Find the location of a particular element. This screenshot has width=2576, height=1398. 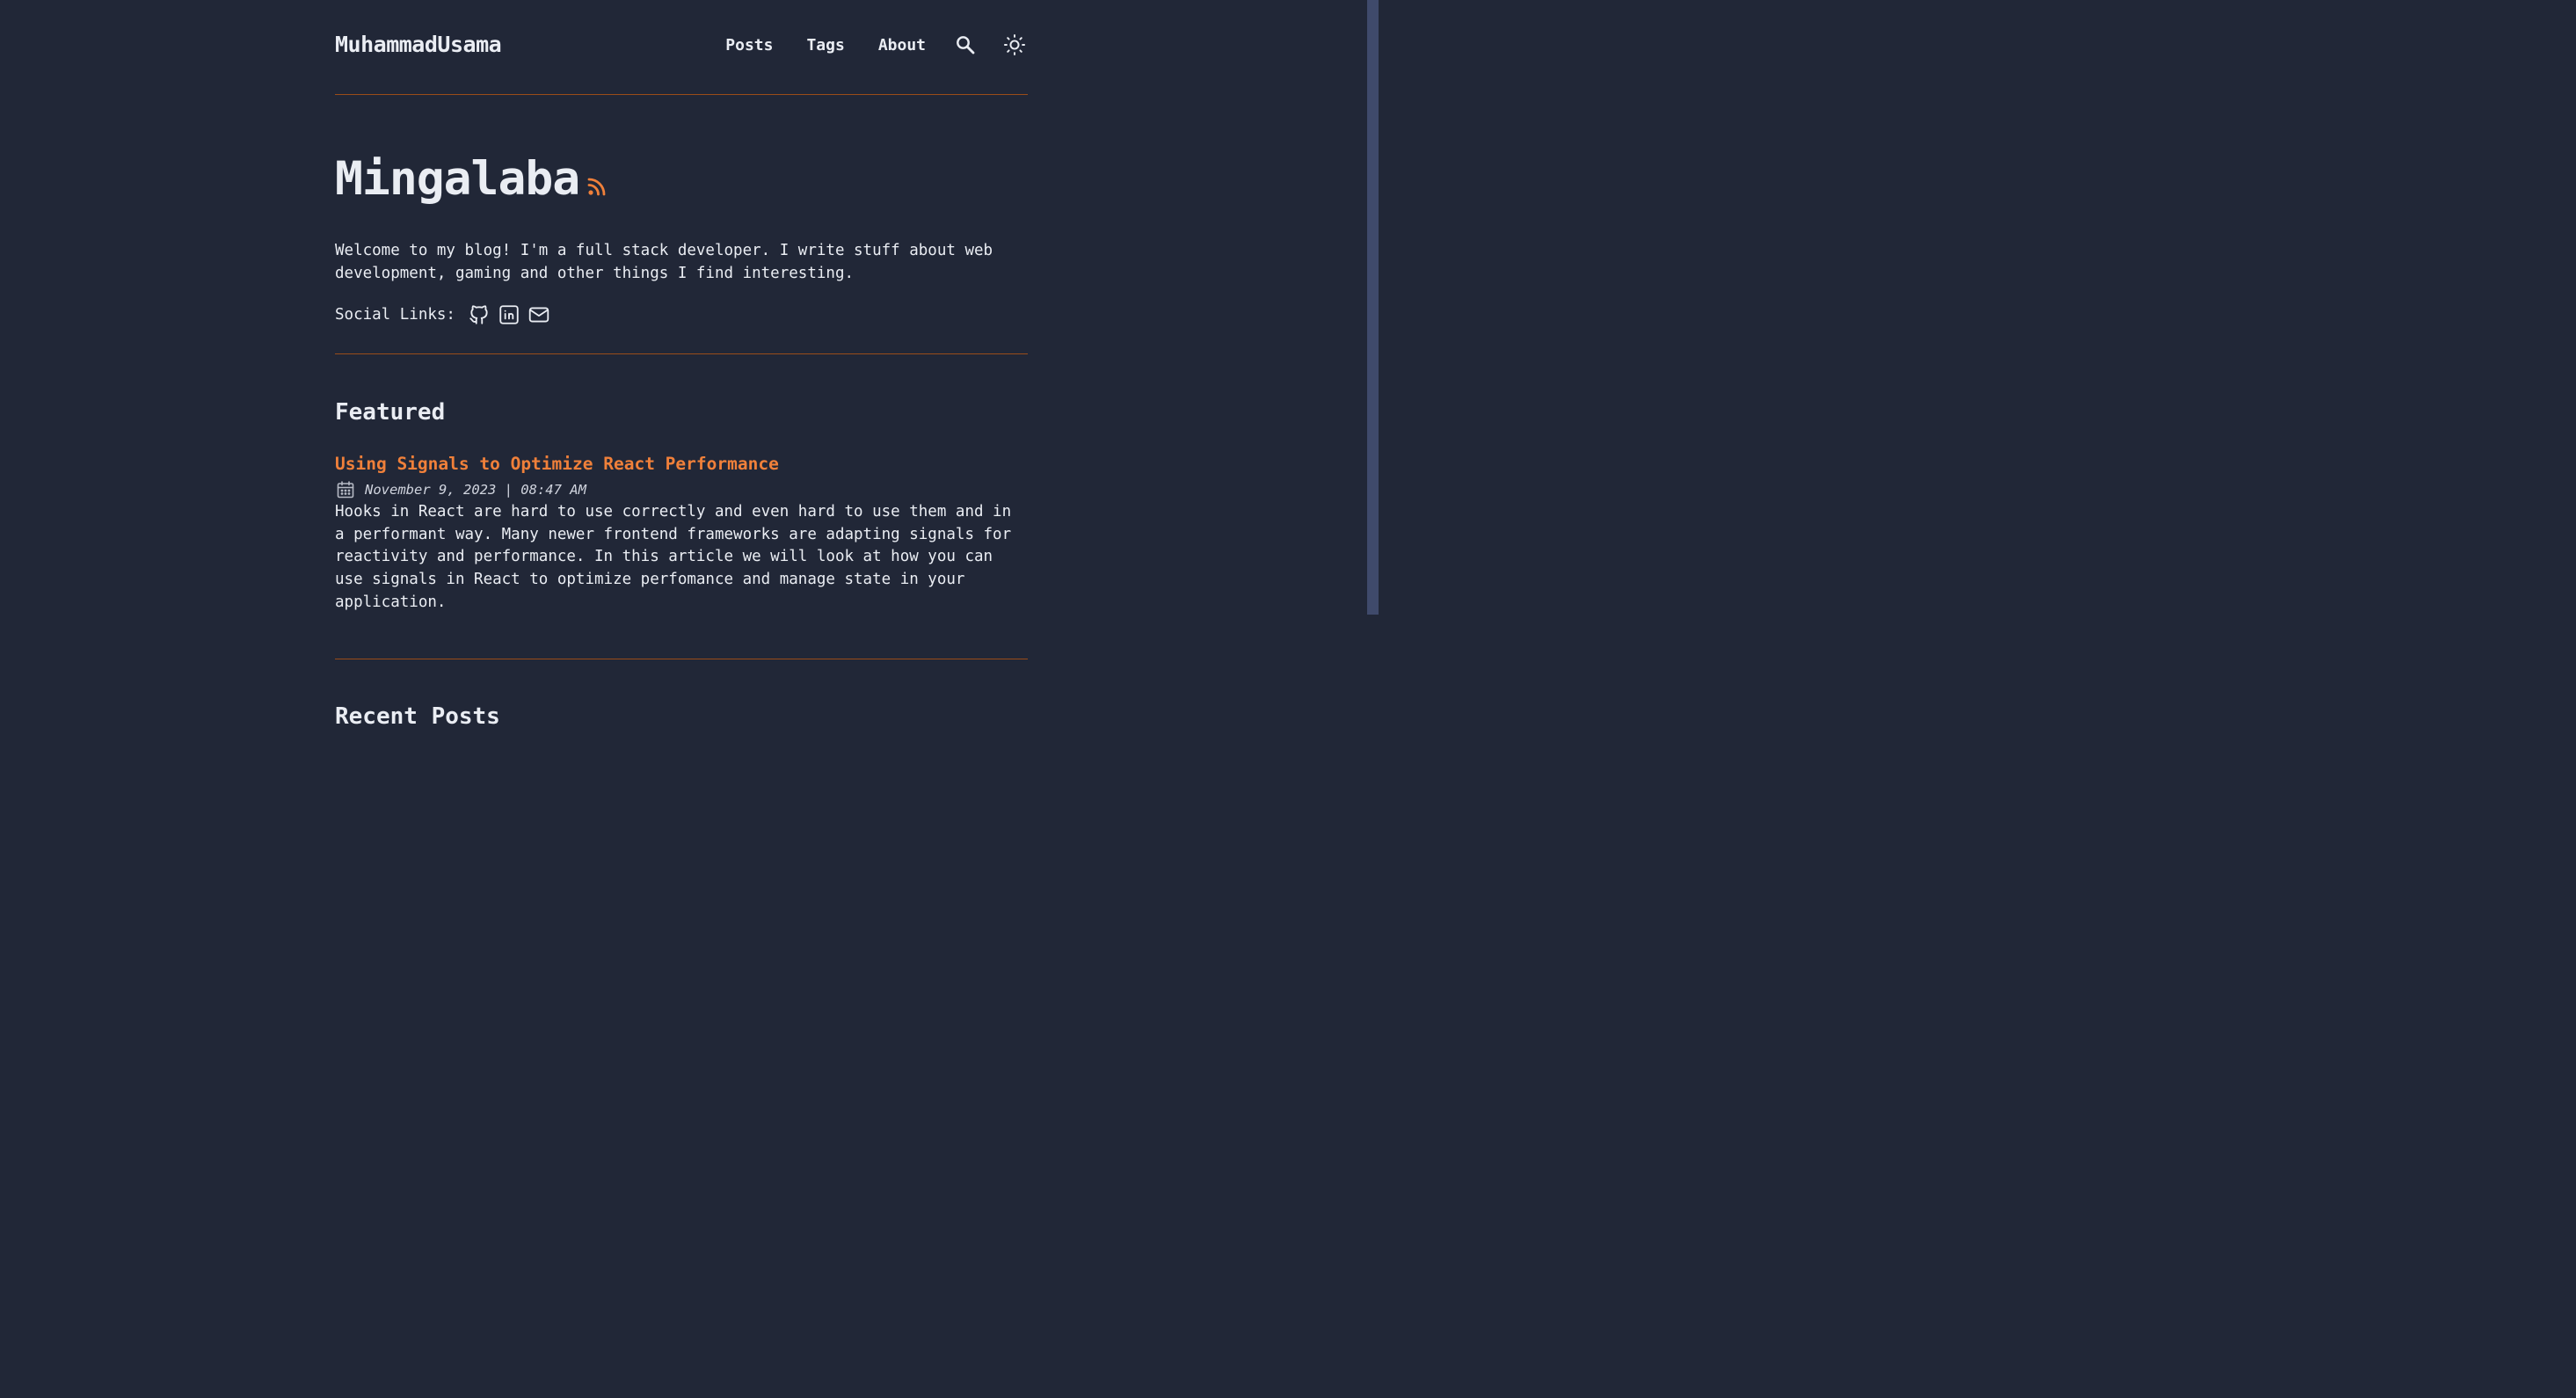

calendar-icon is located at coordinates (345, 490).